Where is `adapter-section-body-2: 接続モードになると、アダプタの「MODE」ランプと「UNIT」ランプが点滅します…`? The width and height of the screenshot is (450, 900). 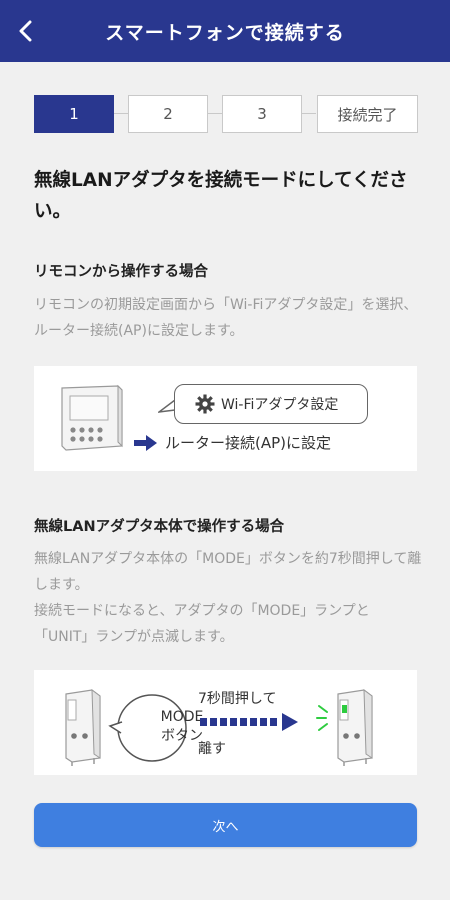 adapter-section-body-2: 接続モードになると、アダプタの「MODE」ランプと「UNIT」ランプが点滅します… is located at coordinates (202, 624).